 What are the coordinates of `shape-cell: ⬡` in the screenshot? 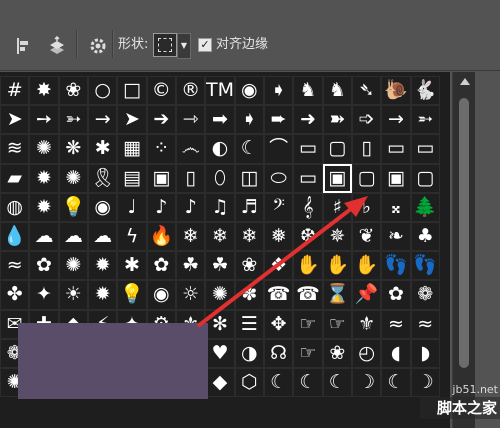 It's located at (249, 382).